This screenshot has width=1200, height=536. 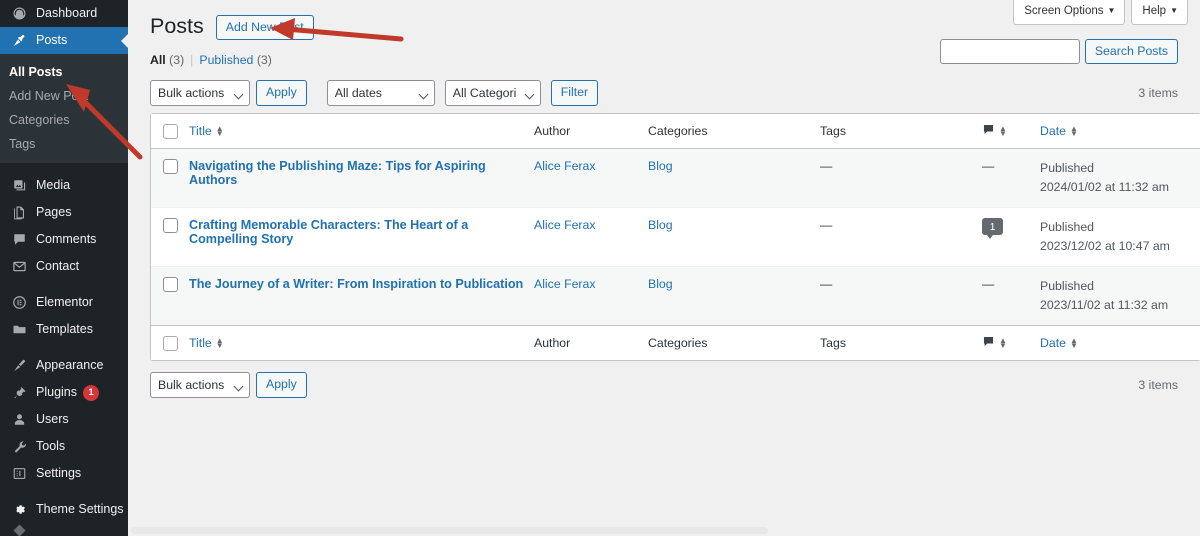 I want to click on folder-icon, so click(x=19, y=329).